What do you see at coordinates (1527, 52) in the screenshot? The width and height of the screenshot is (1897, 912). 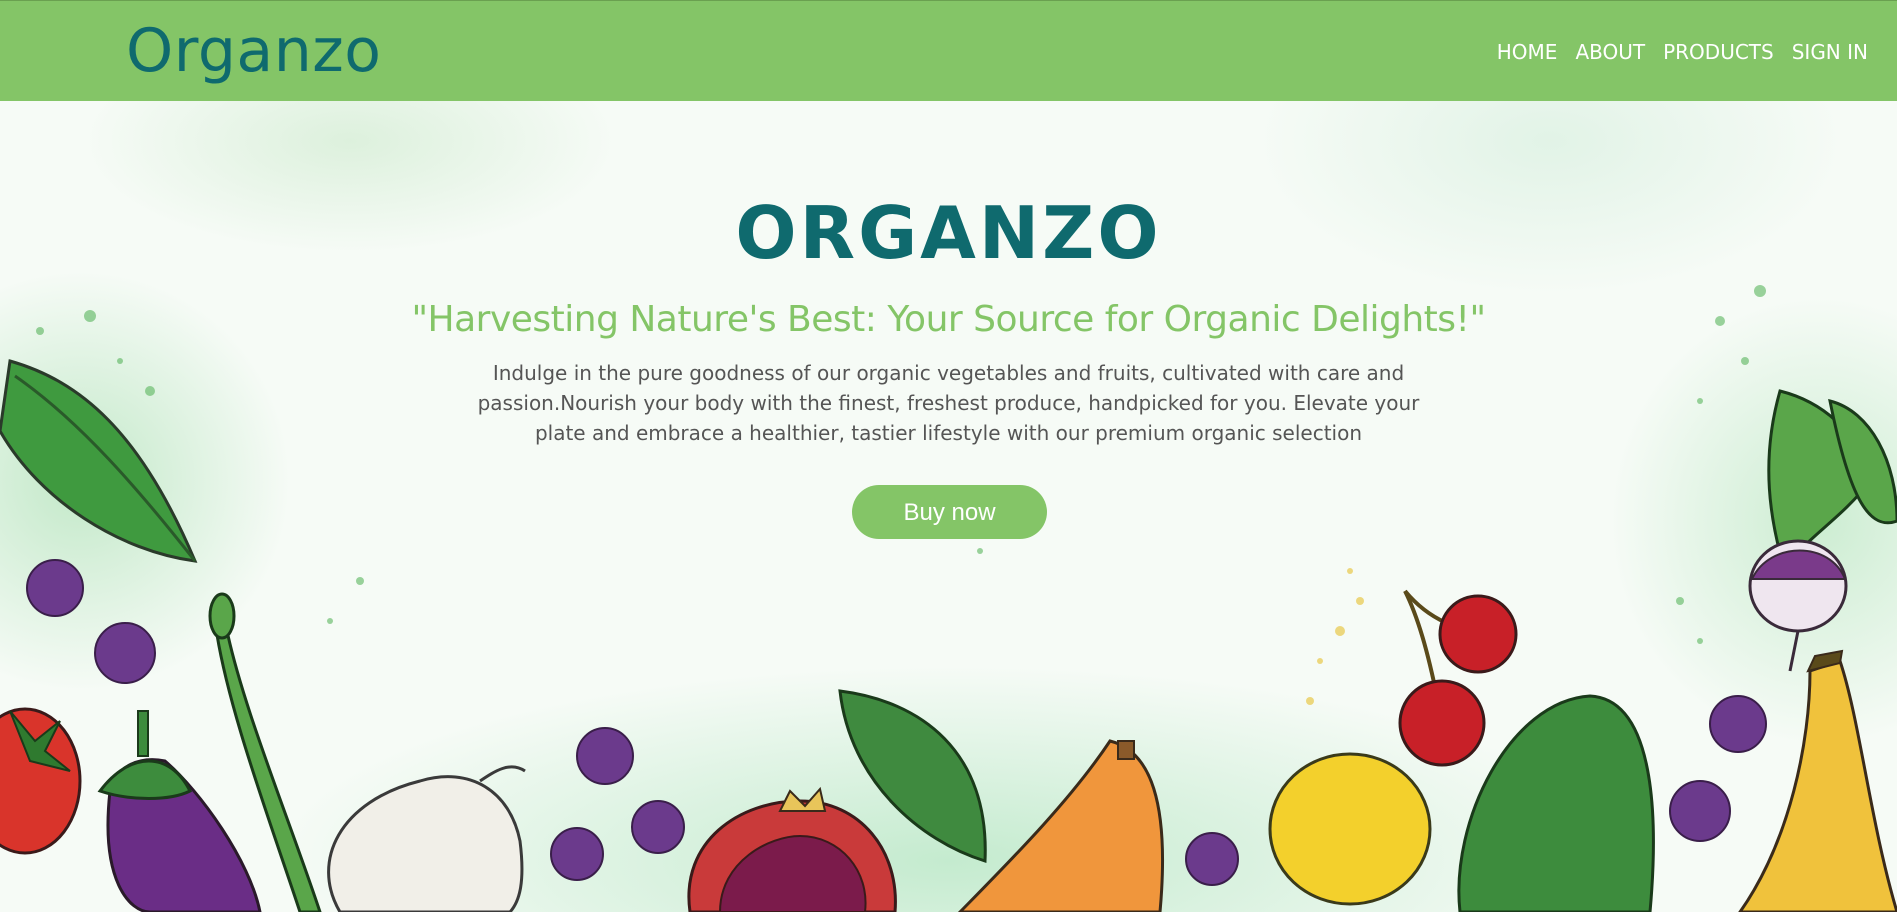 I see `nav-home-link: HOME` at bounding box center [1527, 52].